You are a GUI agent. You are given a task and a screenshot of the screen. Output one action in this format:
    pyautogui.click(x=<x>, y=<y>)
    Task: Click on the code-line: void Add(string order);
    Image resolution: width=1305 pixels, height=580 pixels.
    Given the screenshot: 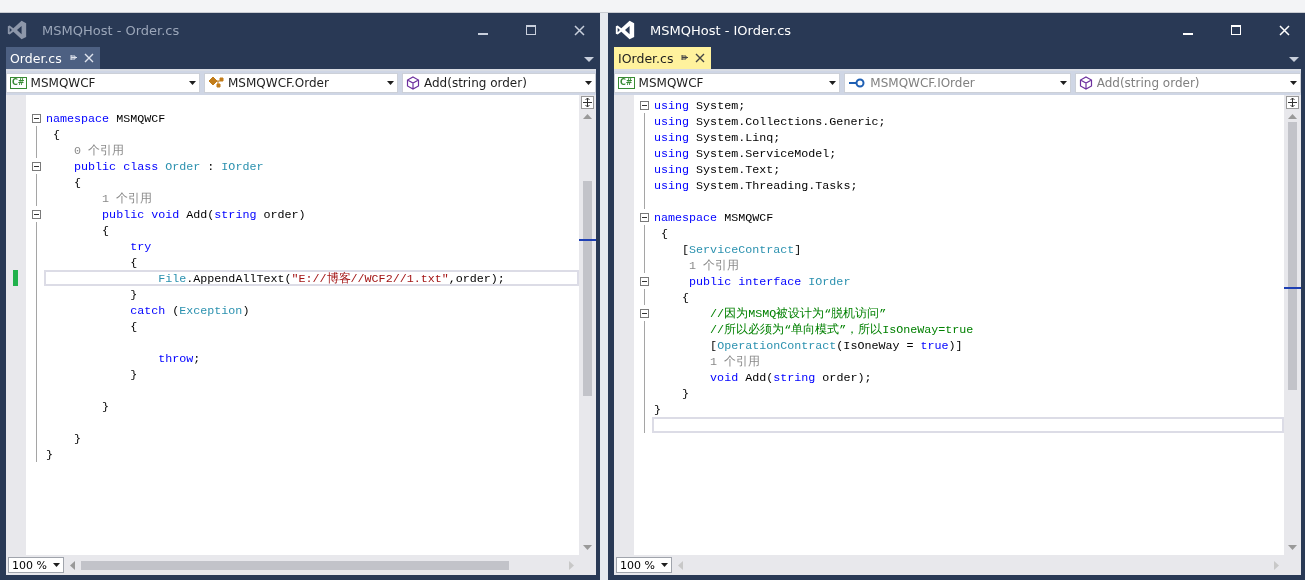 What is the action you would take?
    pyautogui.click(x=791, y=377)
    